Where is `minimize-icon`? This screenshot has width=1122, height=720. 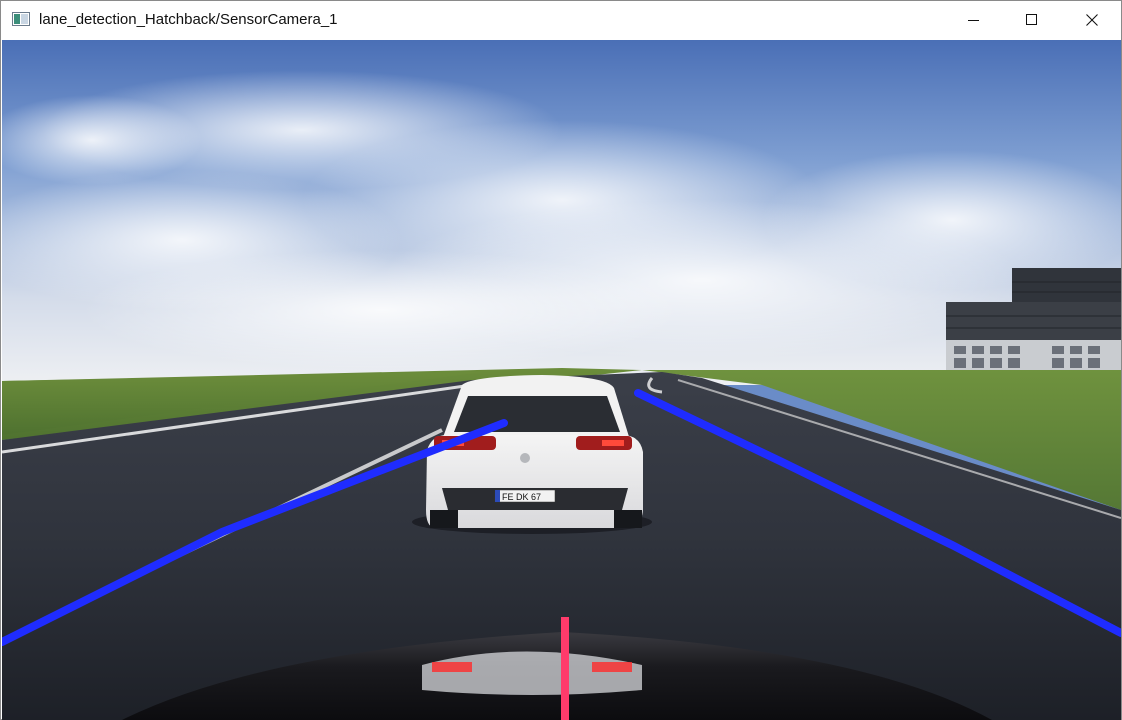
minimize-icon is located at coordinates (973, 20).